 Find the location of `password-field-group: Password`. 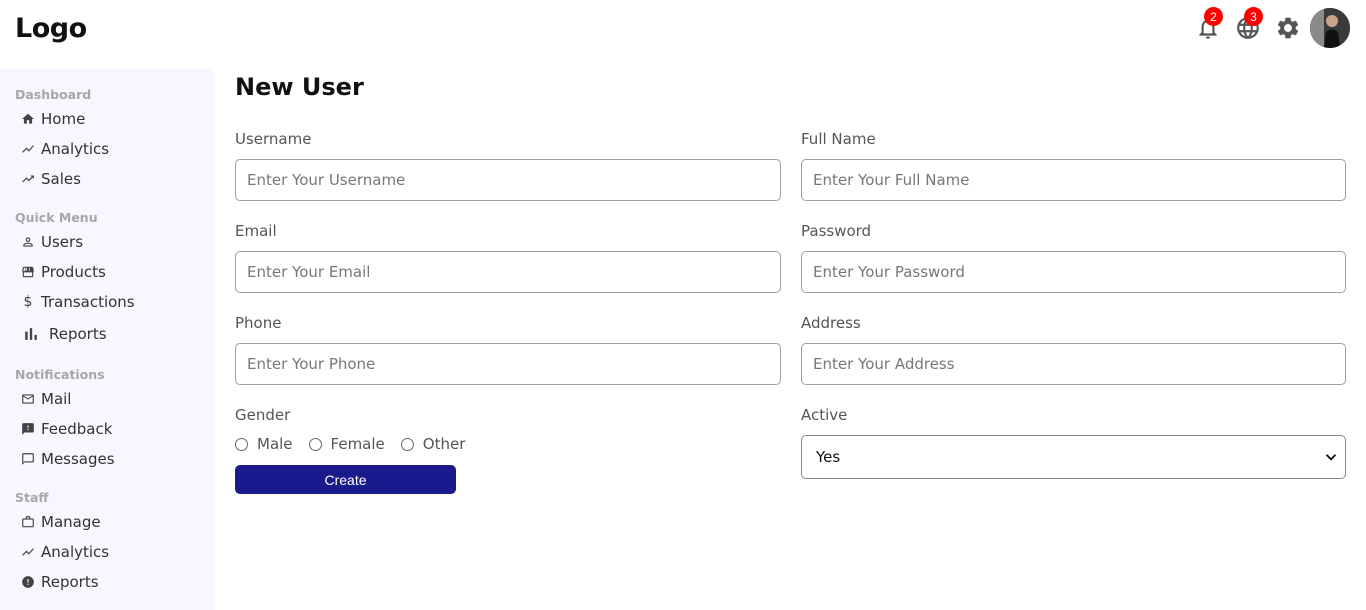

password-field-group: Password is located at coordinates (1074, 257).